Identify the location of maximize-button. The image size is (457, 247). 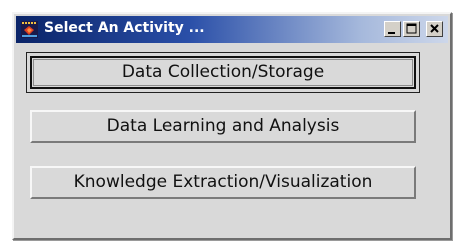
(411, 29).